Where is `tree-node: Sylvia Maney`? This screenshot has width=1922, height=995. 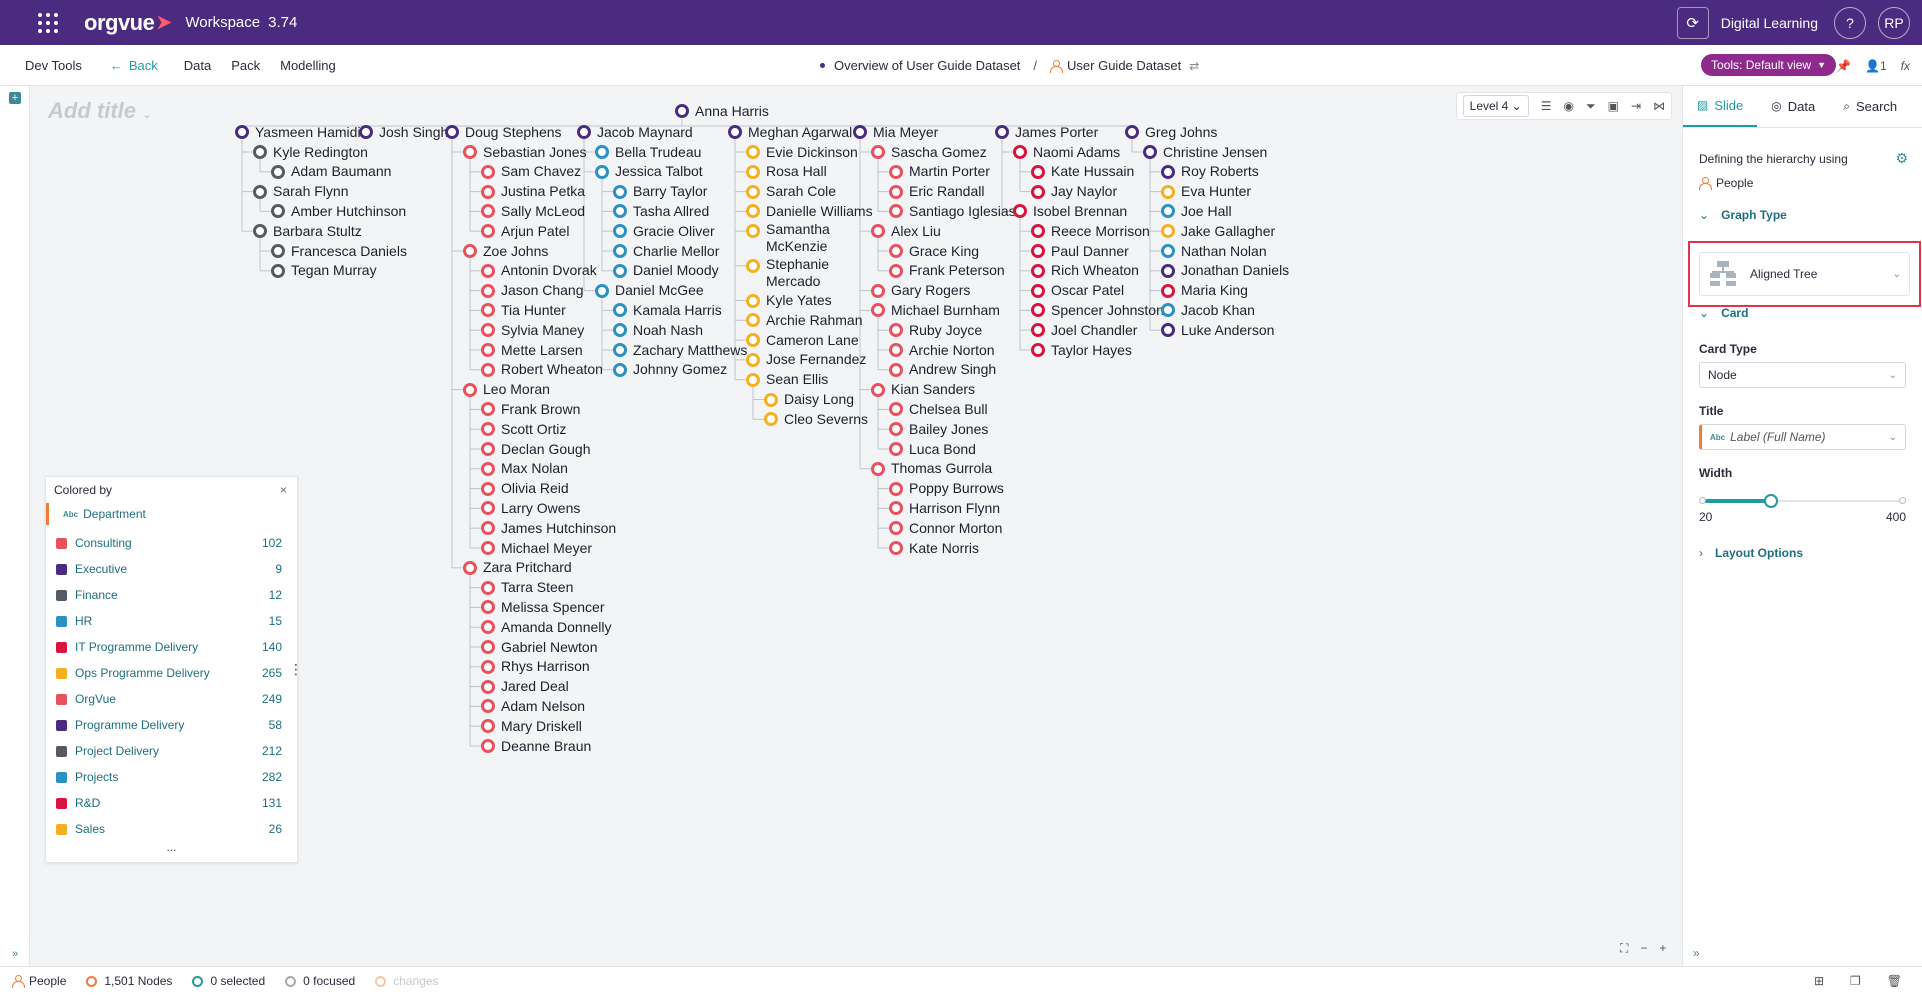 tree-node: Sylvia Maney is located at coordinates (532, 330).